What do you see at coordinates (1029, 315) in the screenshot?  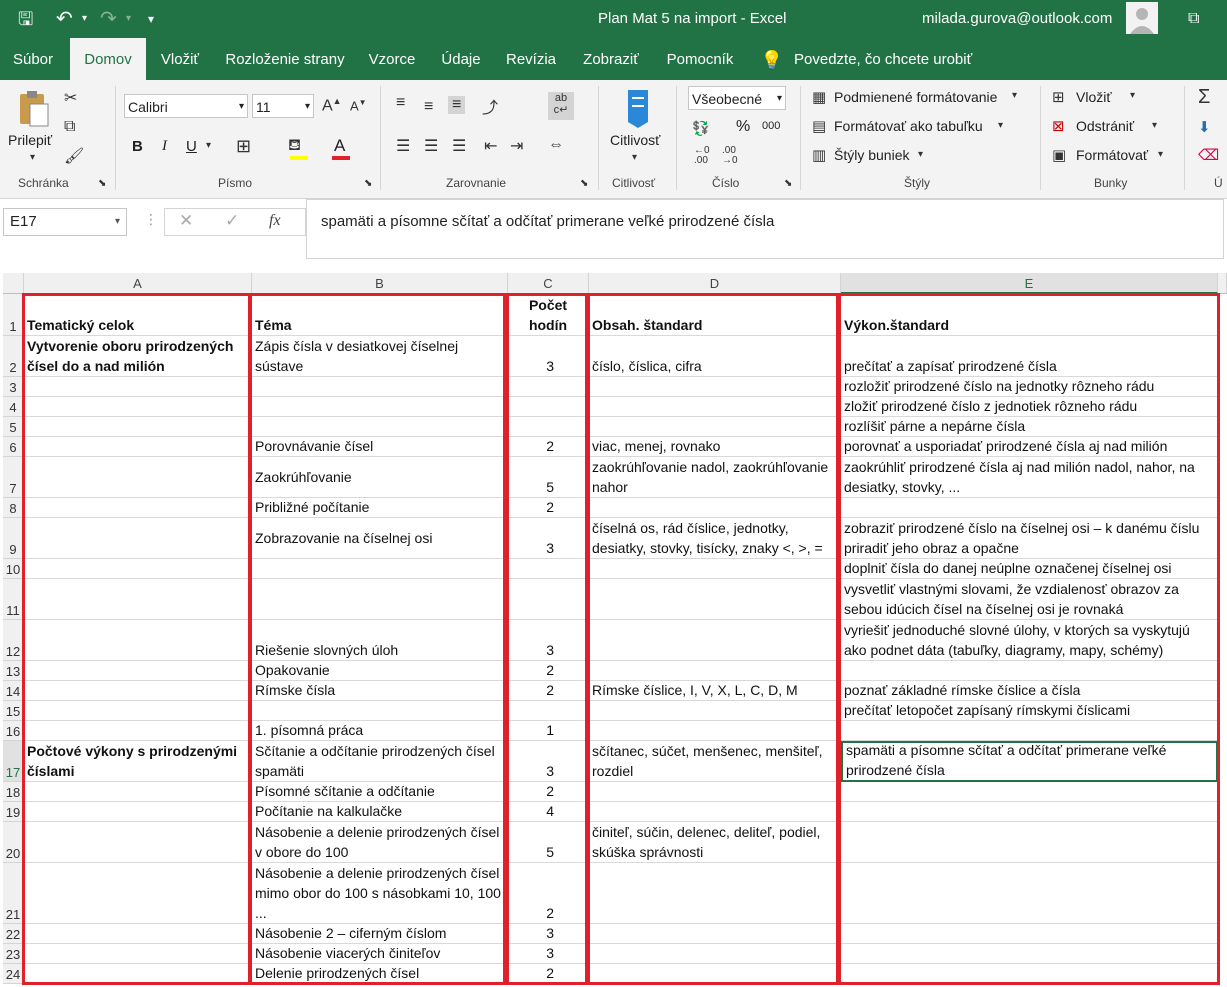 I see `cell-e1: Výkon.štandard` at bounding box center [1029, 315].